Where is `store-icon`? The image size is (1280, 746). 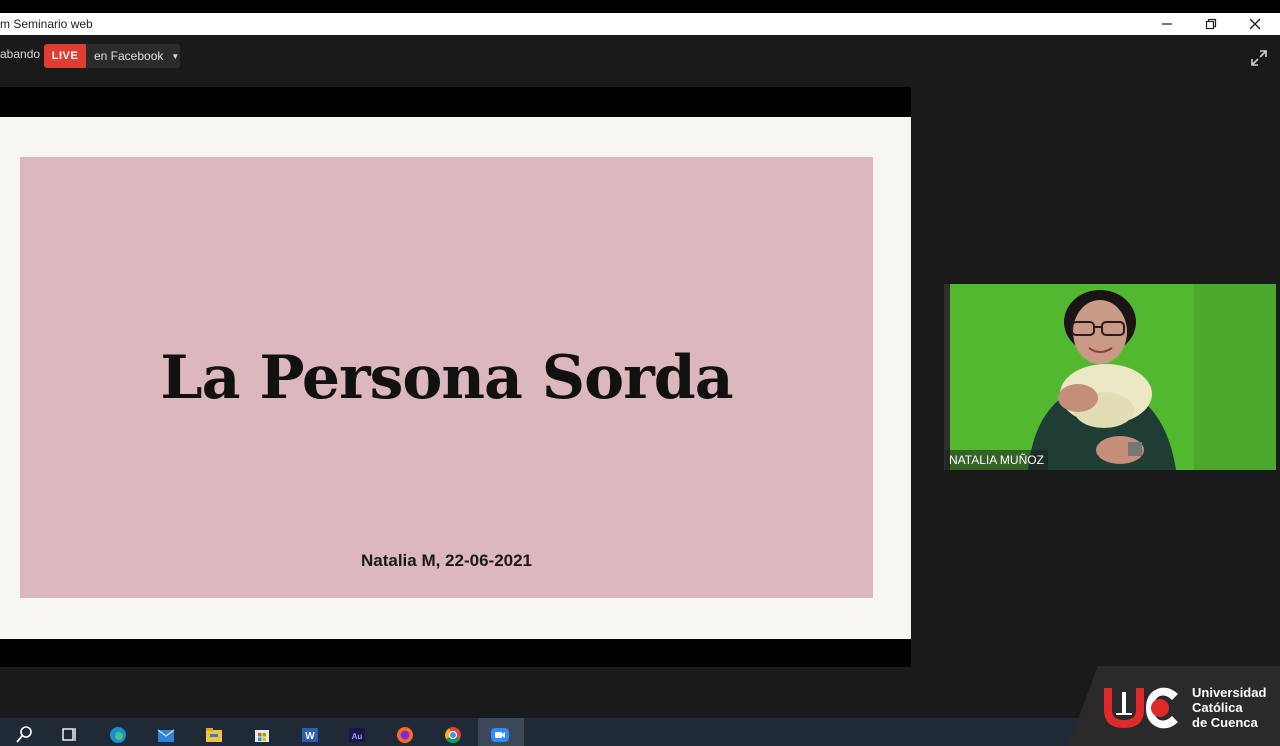 store-icon is located at coordinates (262, 734).